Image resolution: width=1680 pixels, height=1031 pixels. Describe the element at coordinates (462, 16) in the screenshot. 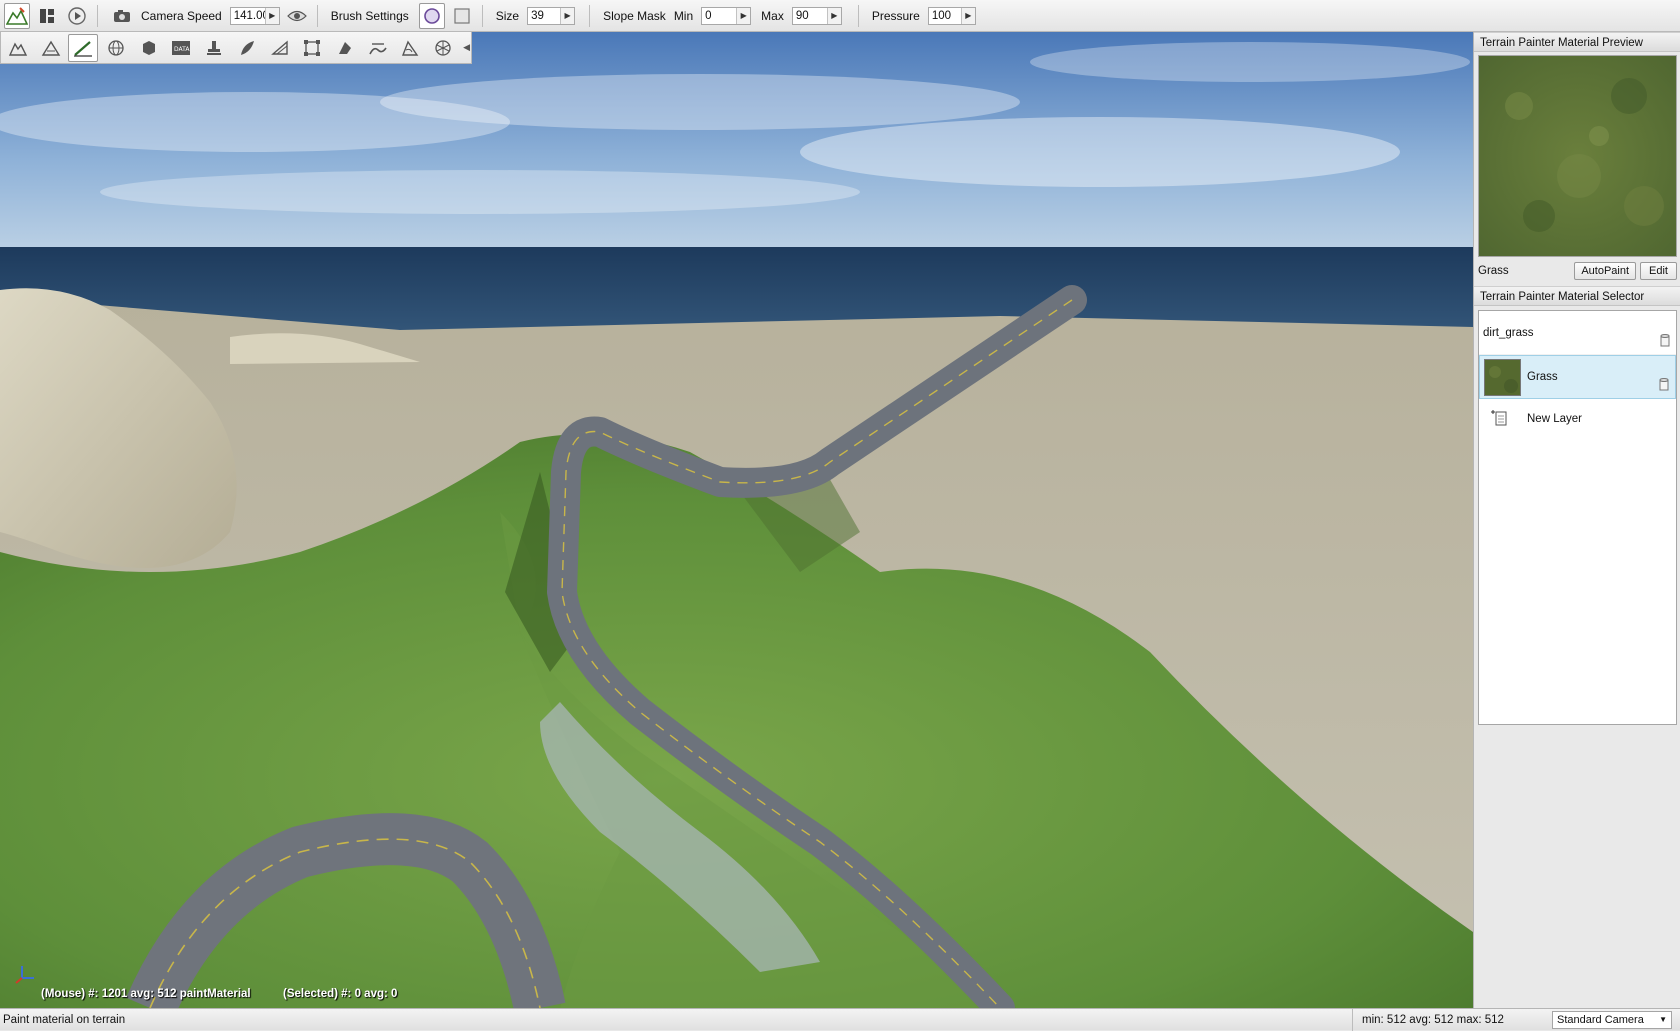

I see `square-brush-icon` at that location.